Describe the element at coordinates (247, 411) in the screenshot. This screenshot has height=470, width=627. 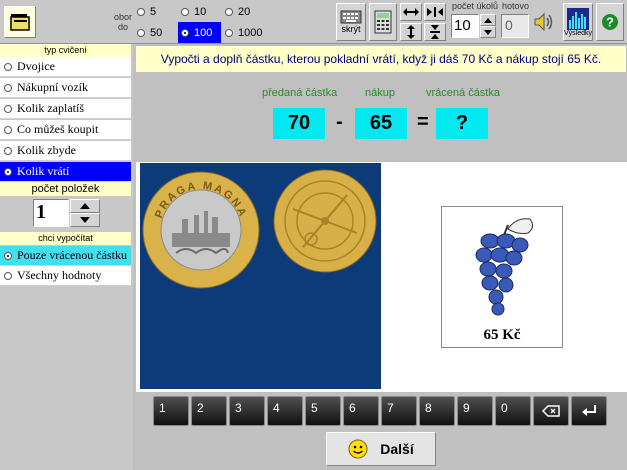
I see `key-3: 3` at that location.